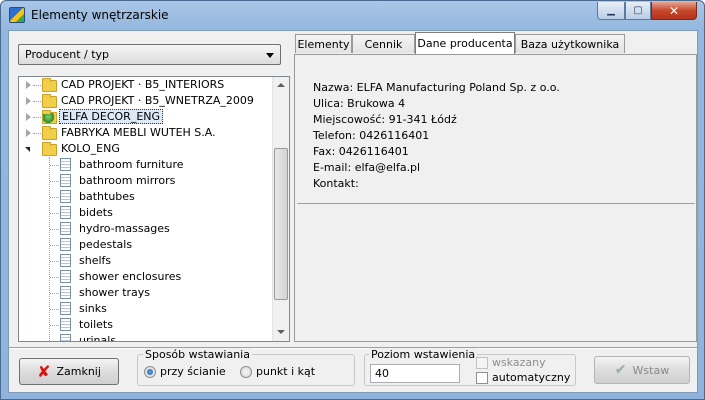  What do you see at coordinates (371, 135) in the screenshot?
I see `producer-phone: Telefon: 0426116401` at bounding box center [371, 135].